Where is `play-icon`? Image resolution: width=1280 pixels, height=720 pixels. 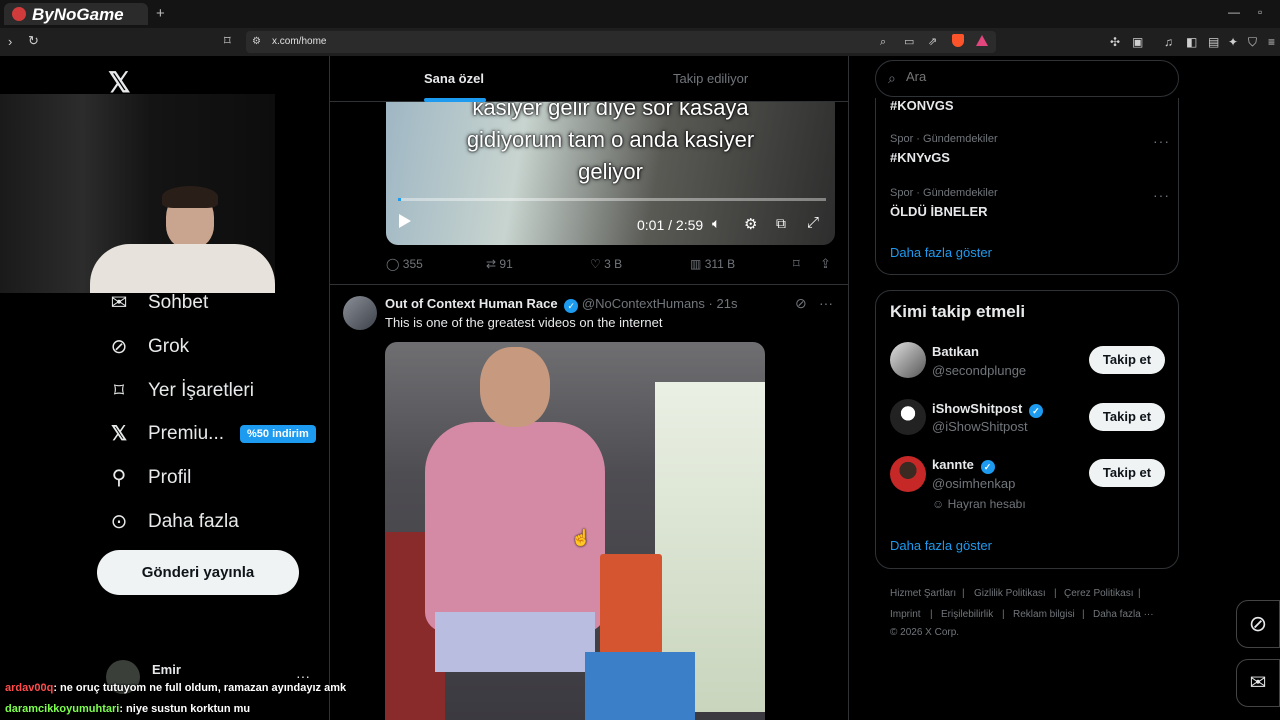 play-icon is located at coordinates (405, 221).